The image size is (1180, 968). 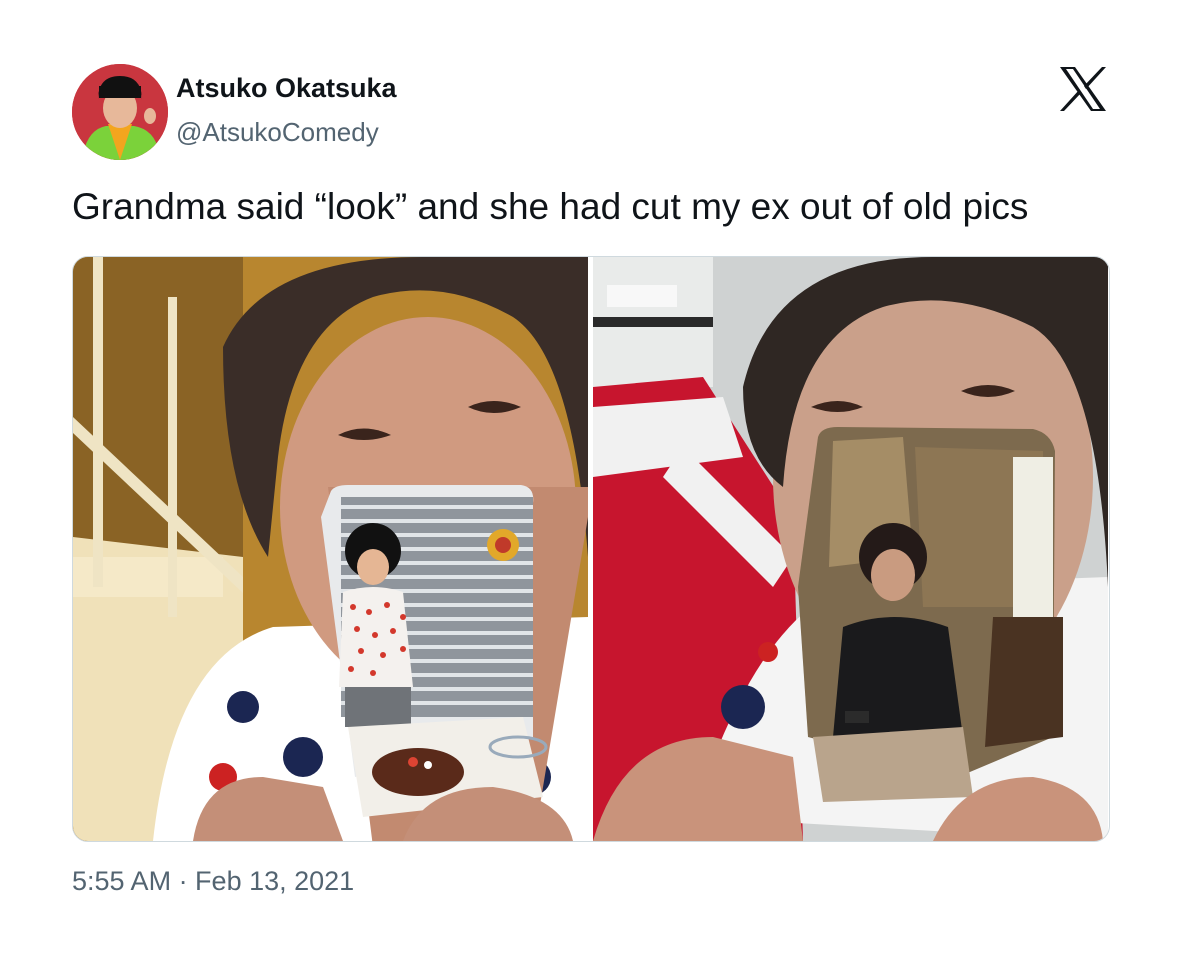 What do you see at coordinates (213, 881) in the screenshot?
I see `tweet-timestamp: 5:55 AM · Feb 13, 2021` at bounding box center [213, 881].